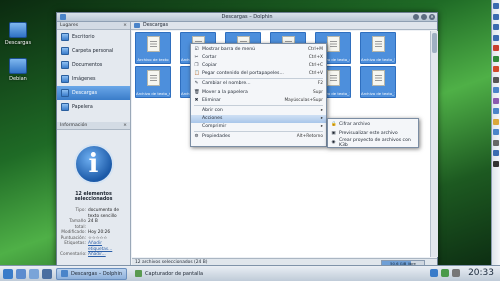 The image size is (500, 281). Describe the element at coordinates (434, 144) in the screenshot. I see `vertical-scrollbar` at that location.